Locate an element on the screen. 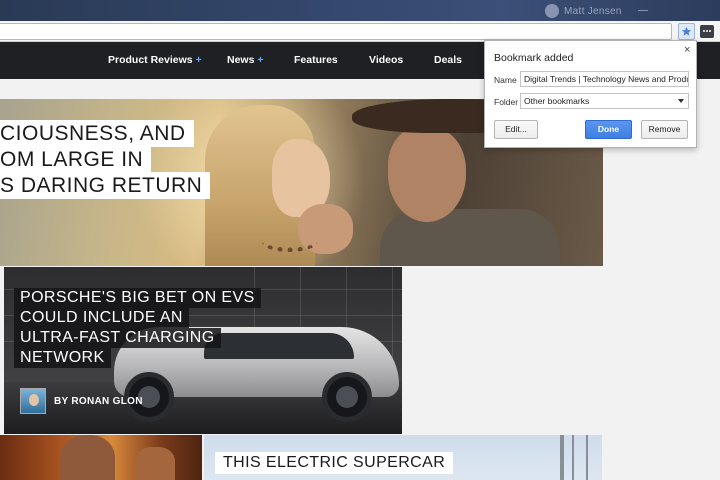  close-icon: × is located at coordinates (687, 50).